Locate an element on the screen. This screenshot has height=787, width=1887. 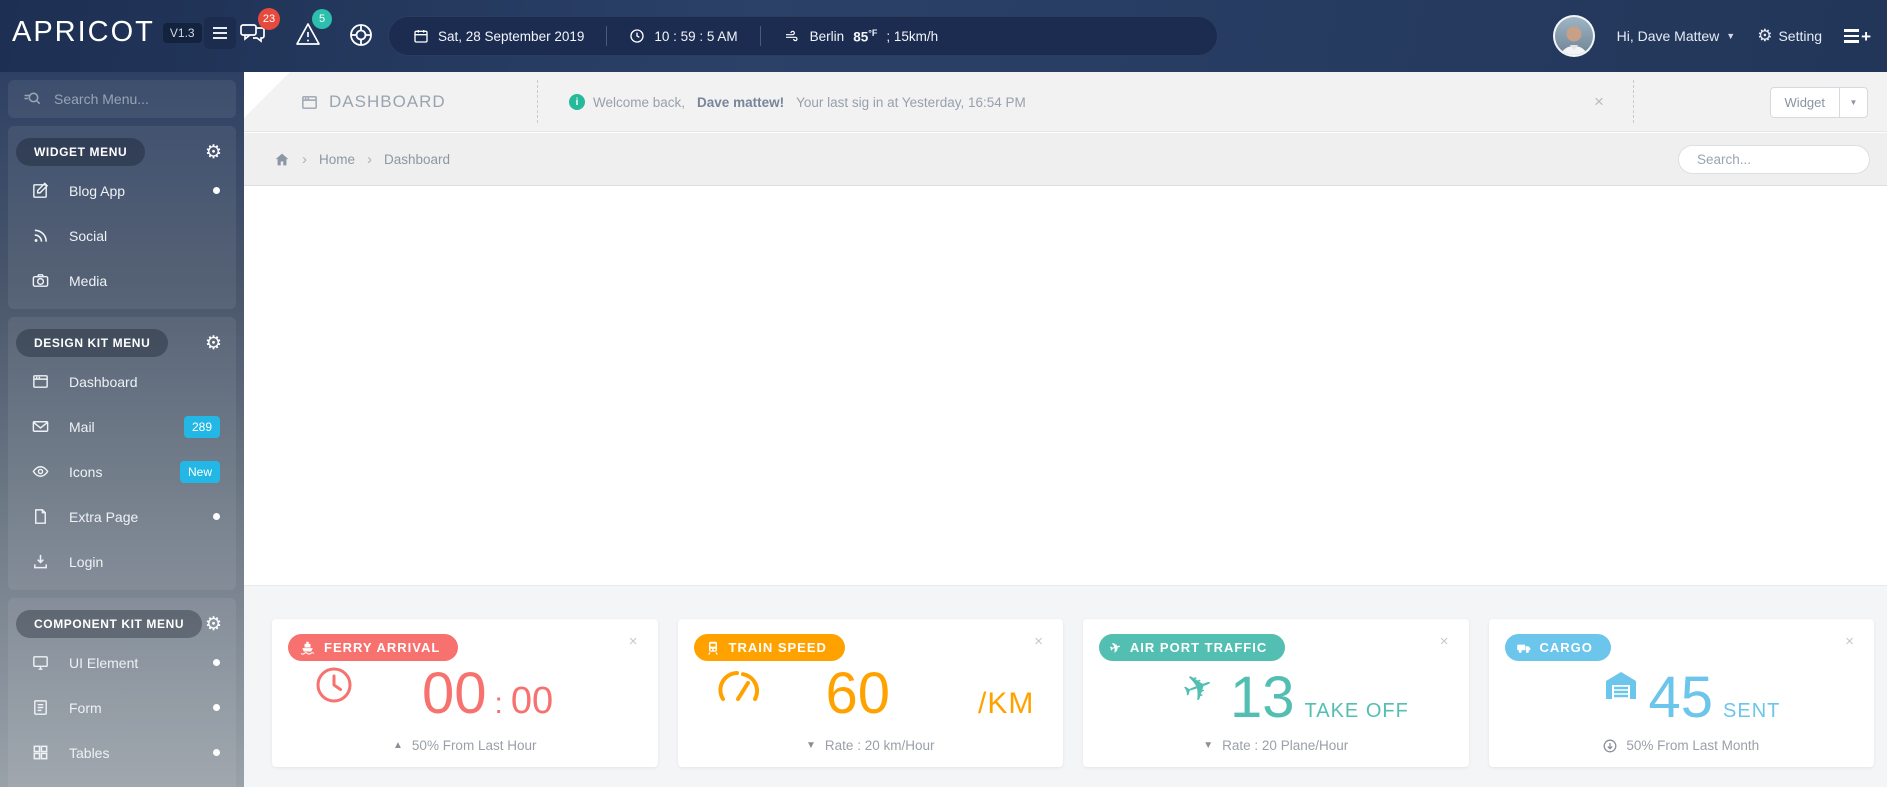
support-wheel-icon is located at coordinates (361, 37).